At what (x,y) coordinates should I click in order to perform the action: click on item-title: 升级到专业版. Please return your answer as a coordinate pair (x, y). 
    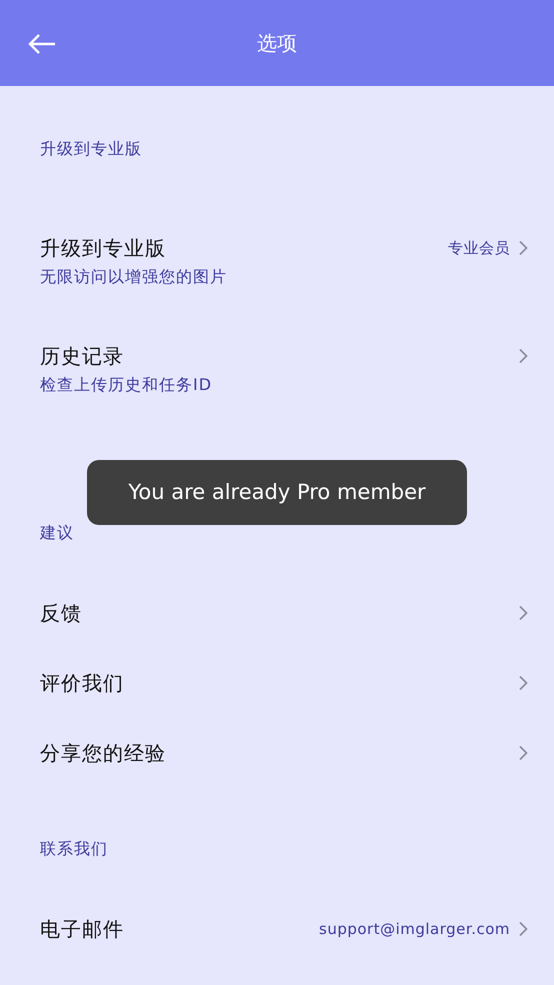
    Looking at the image, I should click on (103, 248).